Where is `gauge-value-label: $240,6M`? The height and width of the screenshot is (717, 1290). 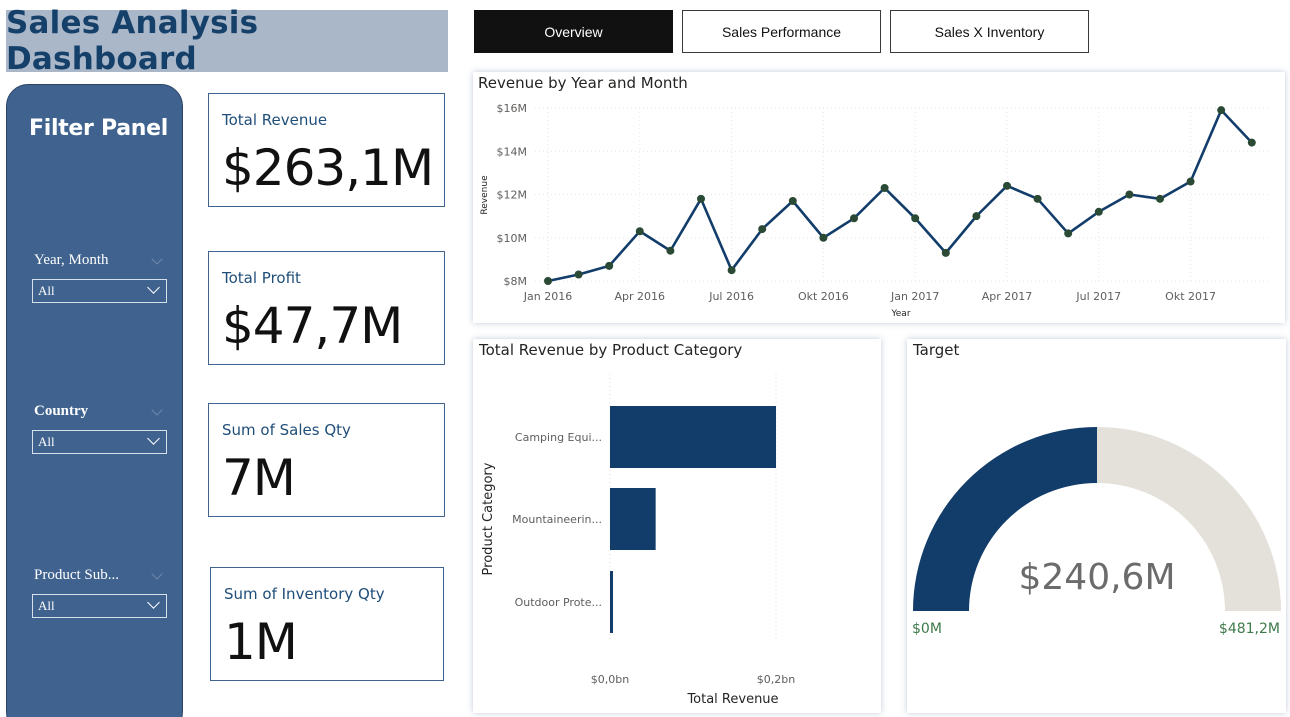 gauge-value-label: $240,6M is located at coordinates (1096, 577).